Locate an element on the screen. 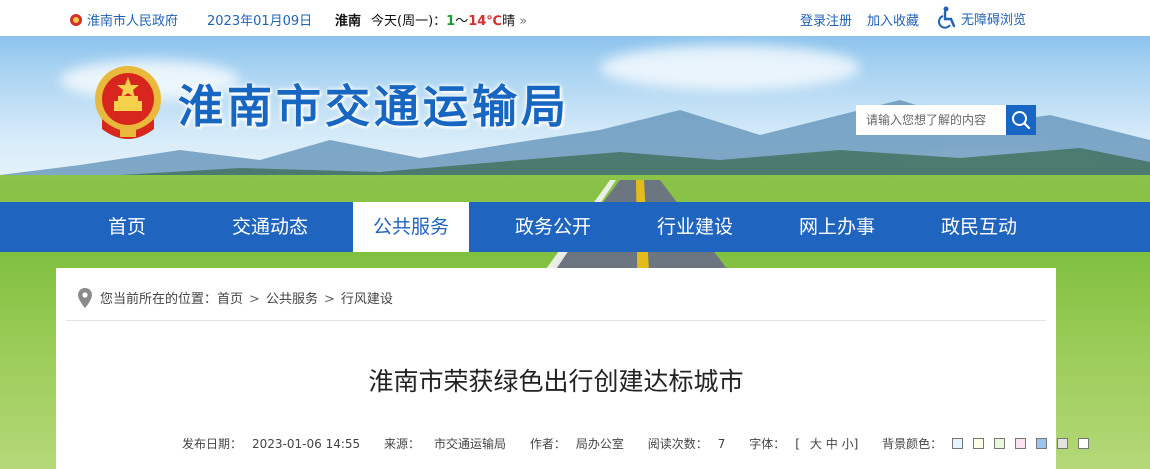  location-pin-icon is located at coordinates (85, 298).